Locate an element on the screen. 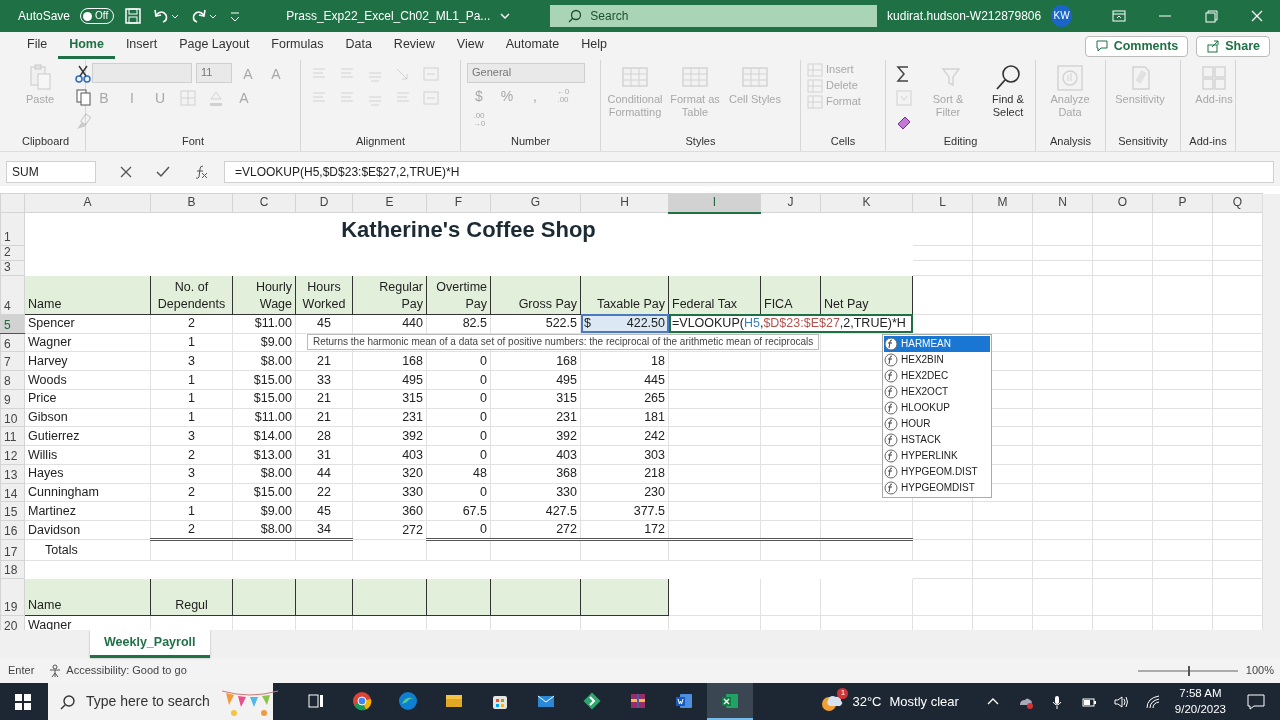  column-heading: Regular Pay is located at coordinates (389, 295).